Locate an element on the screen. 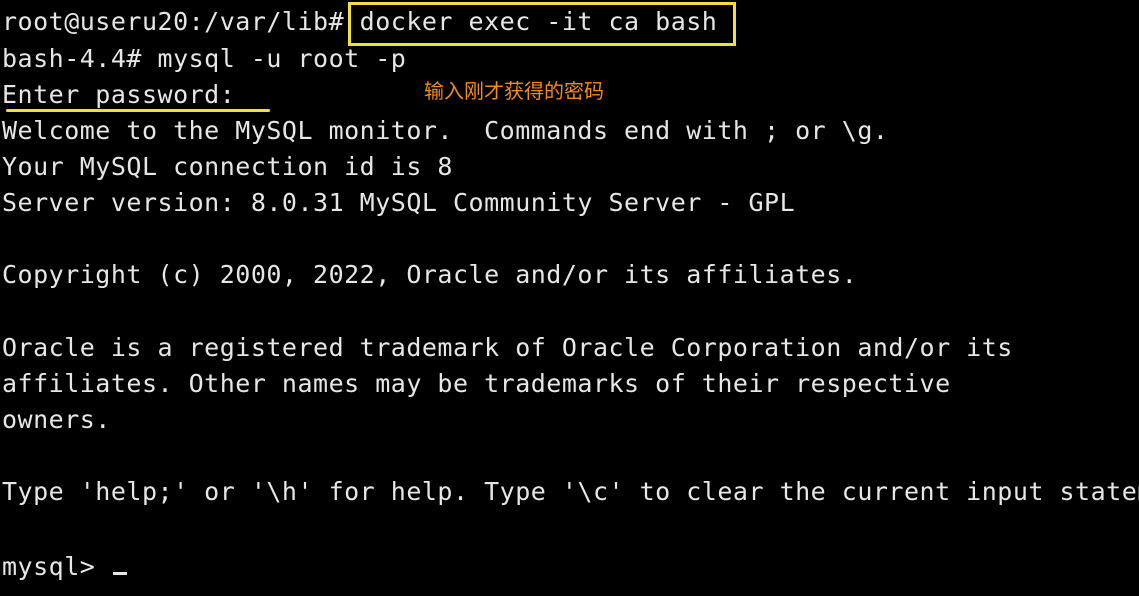 The width and height of the screenshot is (1139, 596). mysql-prompt-line: mysql> is located at coordinates (64, 567).